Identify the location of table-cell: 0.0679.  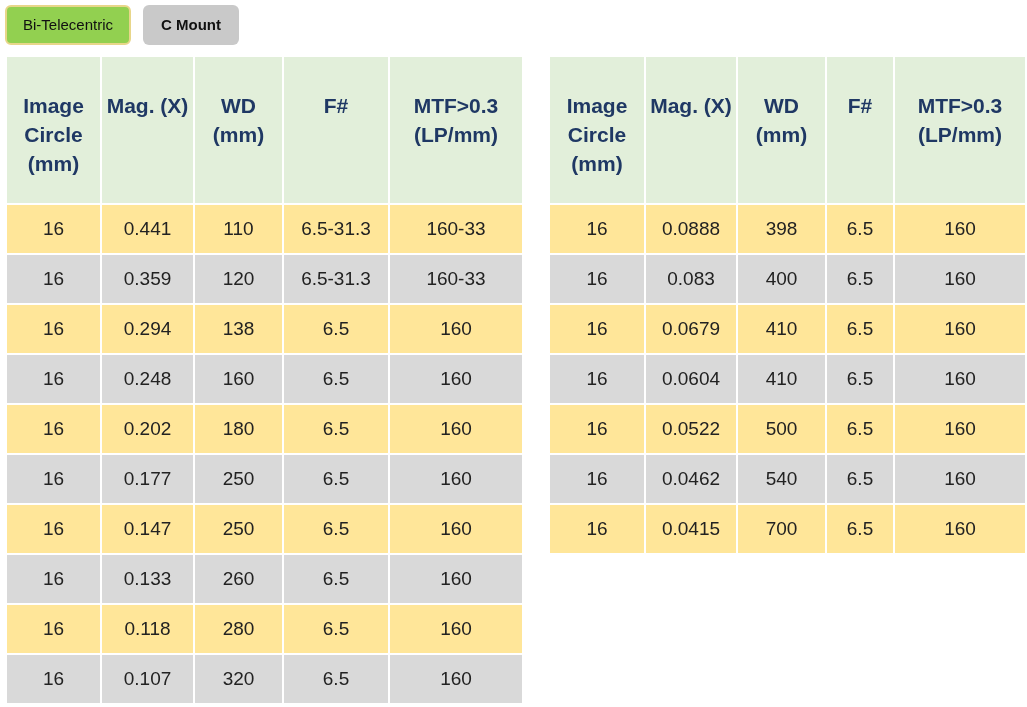
(691, 329).